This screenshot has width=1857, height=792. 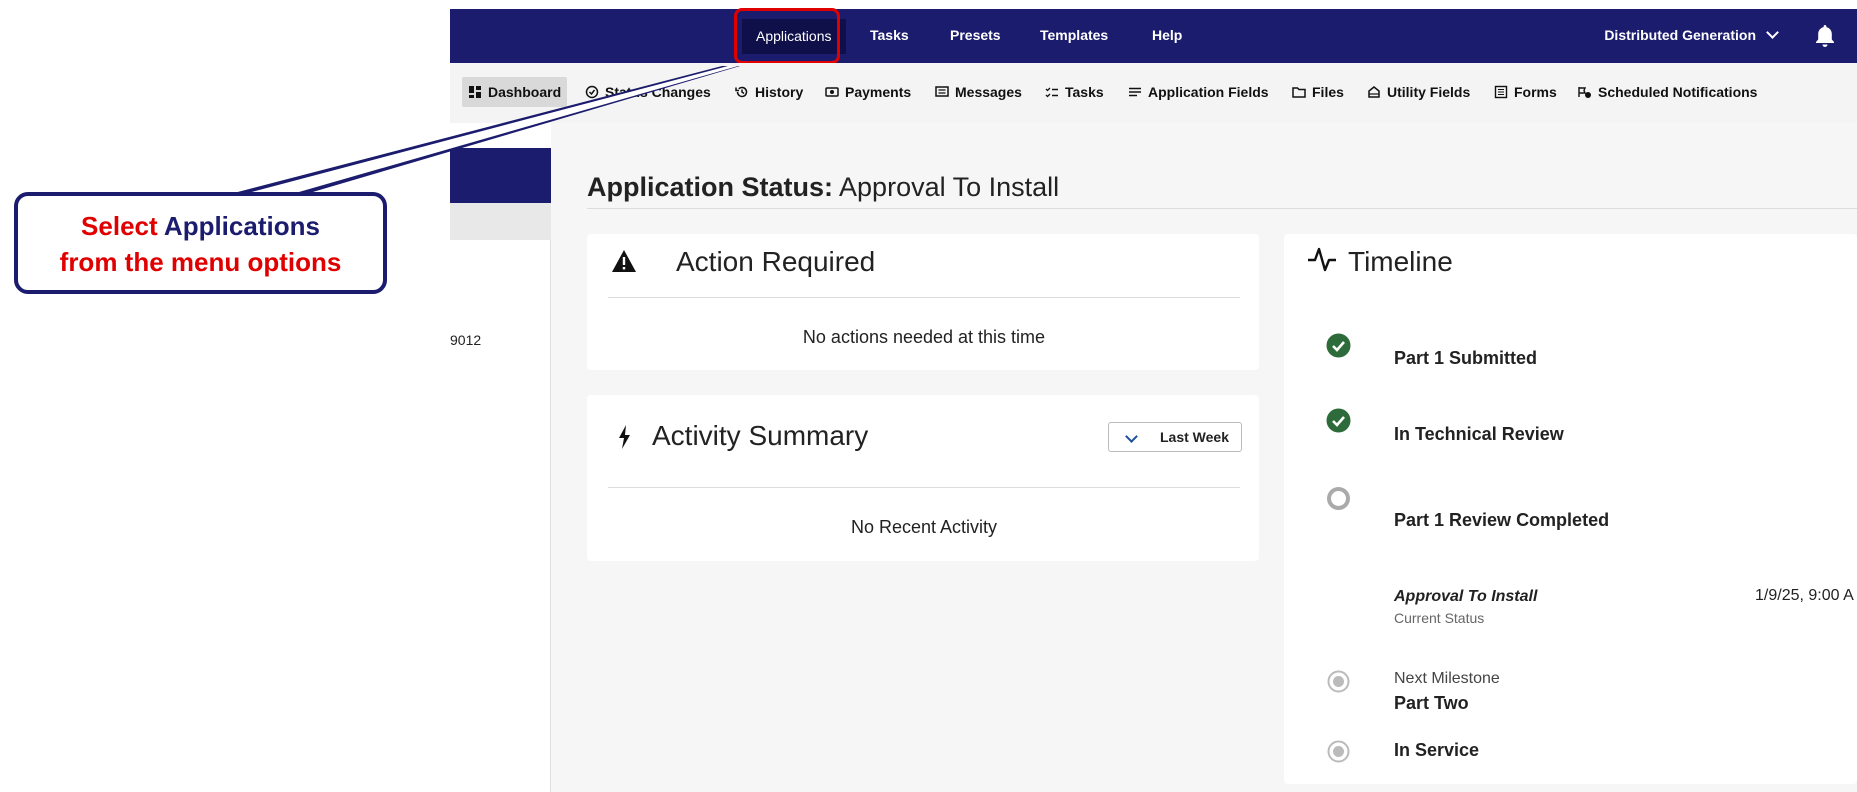 I want to click on bell-icon, so click(x=1825, y=36).